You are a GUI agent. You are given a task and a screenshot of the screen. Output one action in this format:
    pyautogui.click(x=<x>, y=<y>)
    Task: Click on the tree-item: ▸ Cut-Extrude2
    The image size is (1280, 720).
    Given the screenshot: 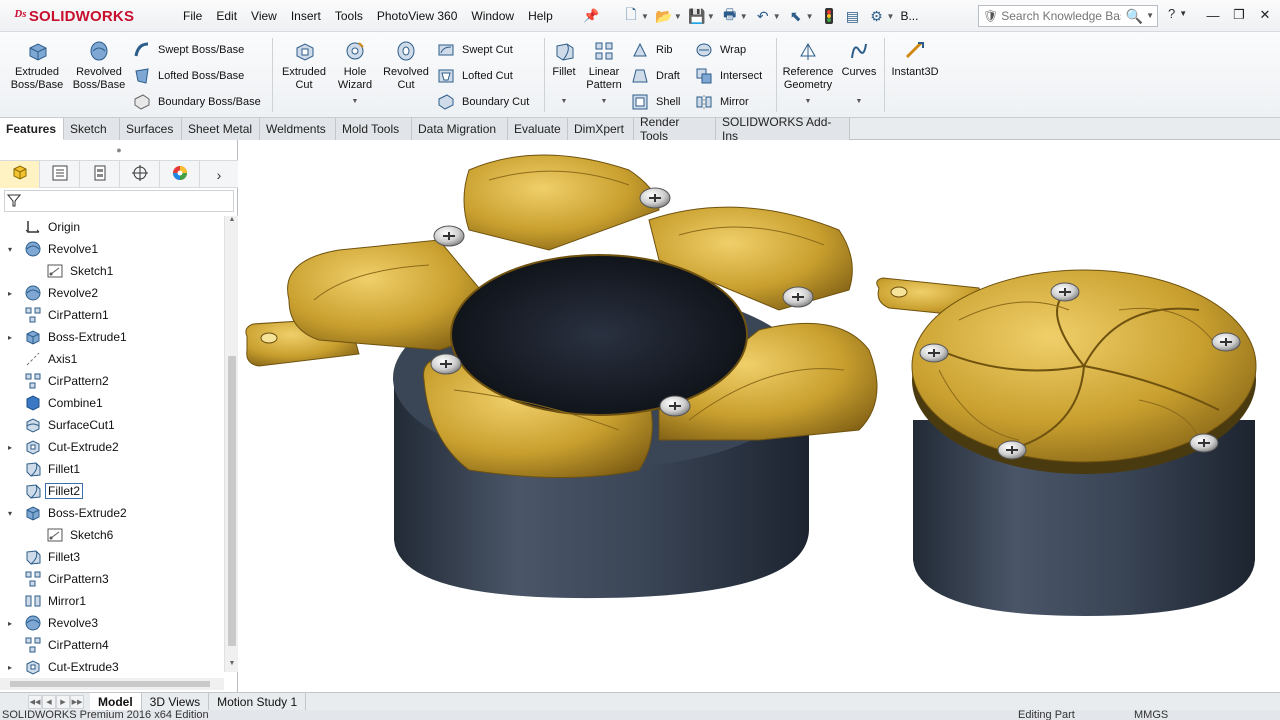 What is the action you would take?
    pyautogui.click(x=112, y=447)
    